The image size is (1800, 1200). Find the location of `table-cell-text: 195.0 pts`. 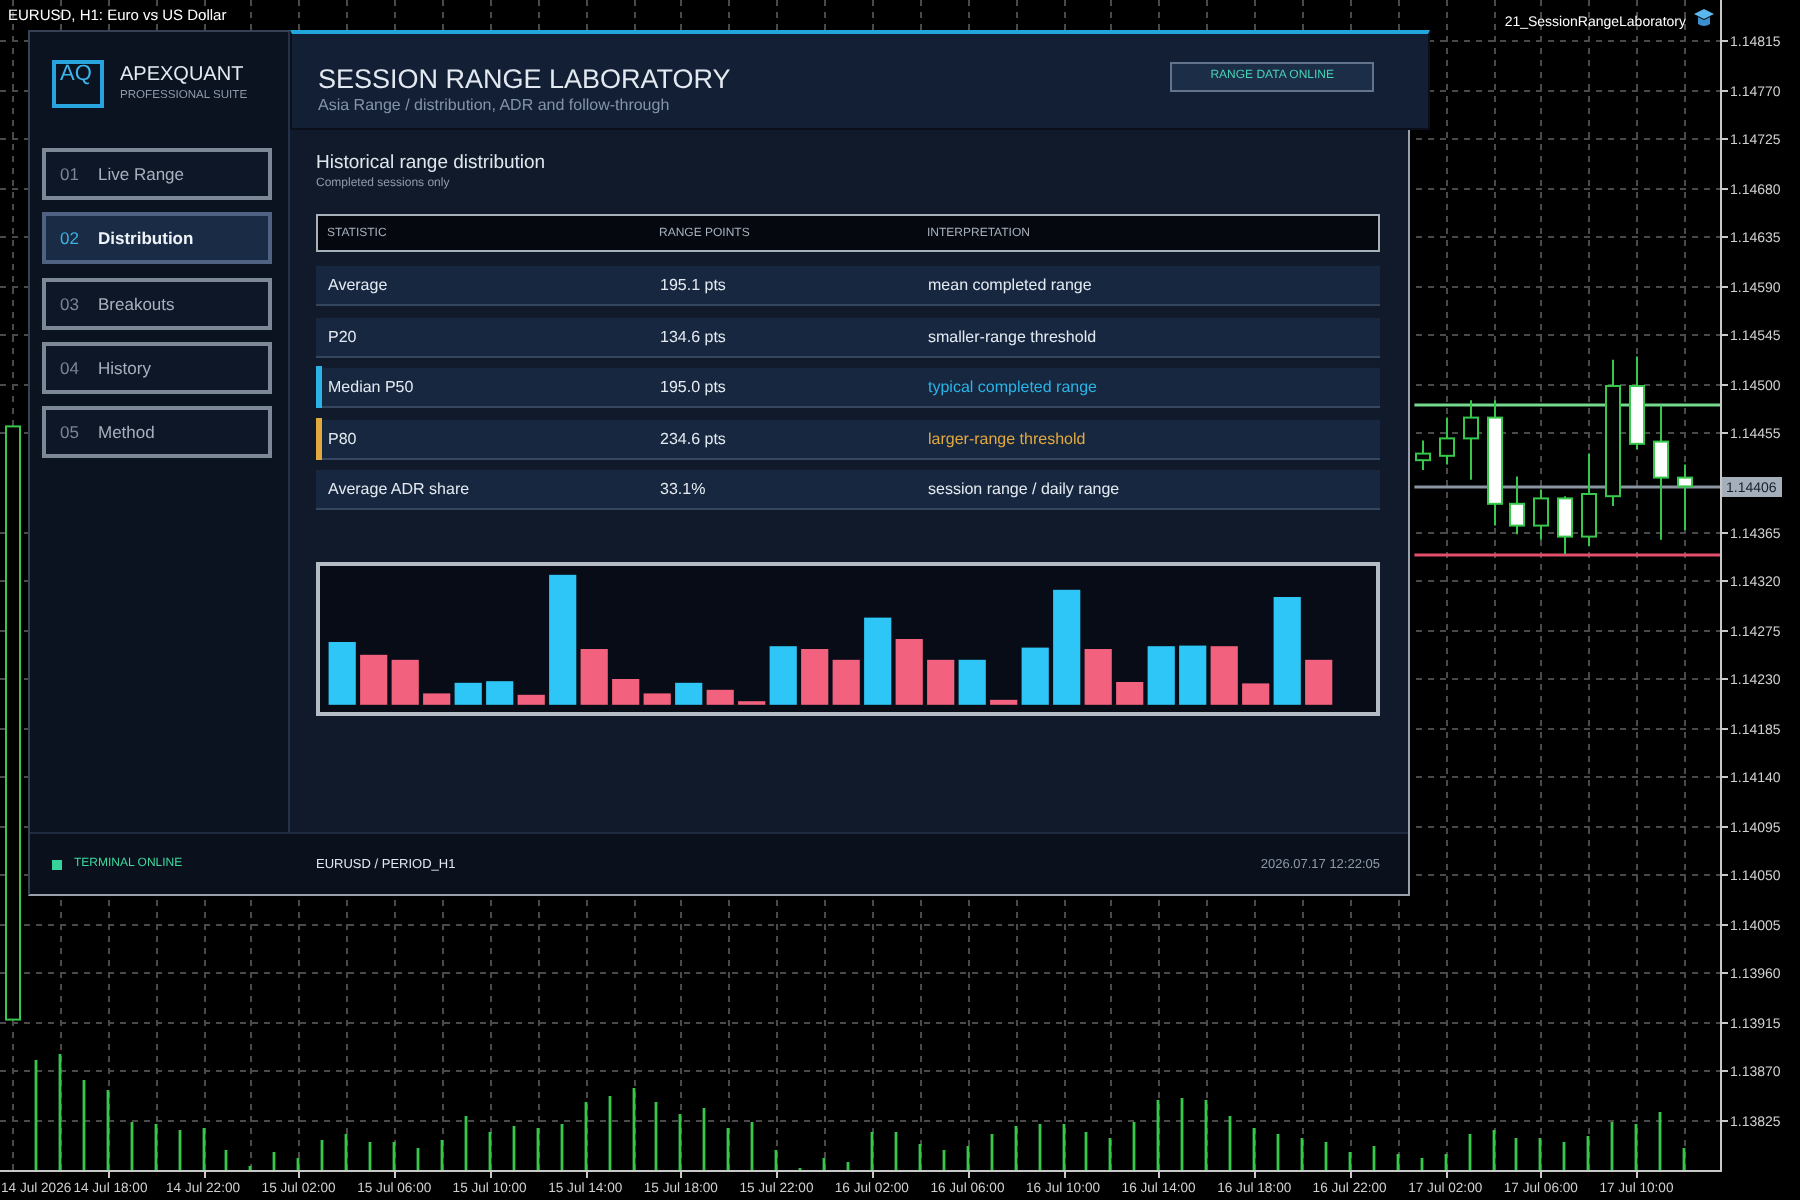

table-cell-text: 195.0 pts is located at coordinates (694, 387).